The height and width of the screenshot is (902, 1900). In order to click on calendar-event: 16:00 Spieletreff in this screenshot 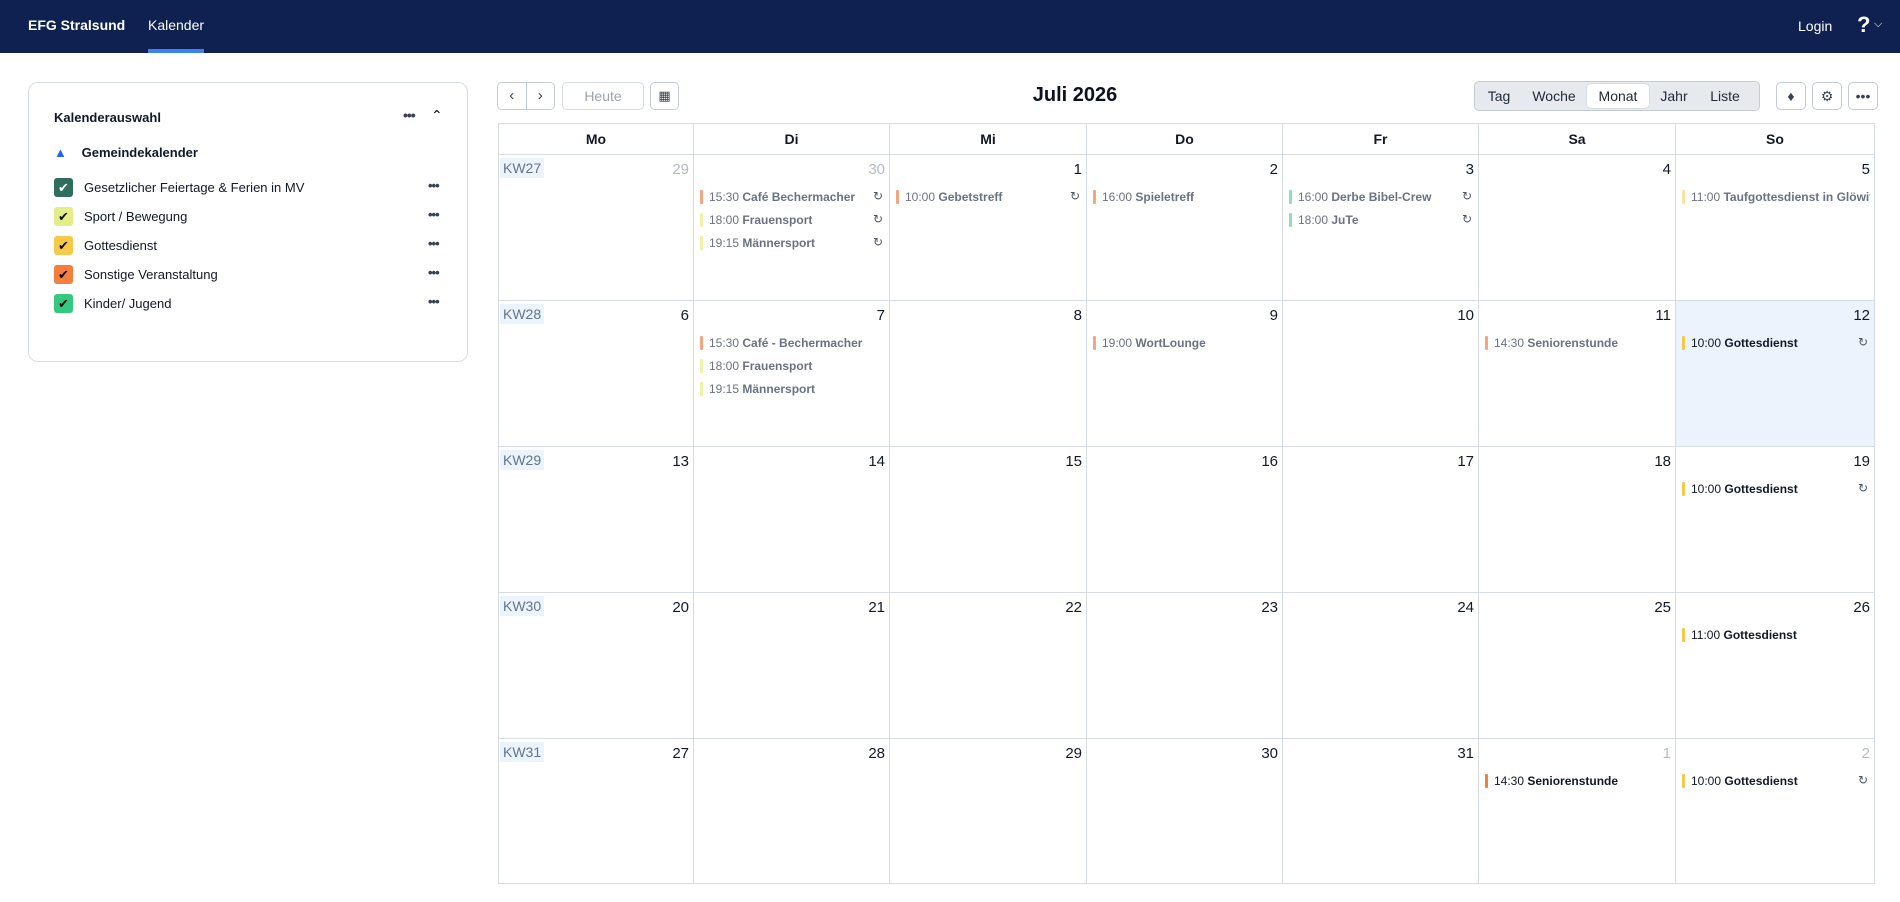, I will do `click(1185, 197)`.